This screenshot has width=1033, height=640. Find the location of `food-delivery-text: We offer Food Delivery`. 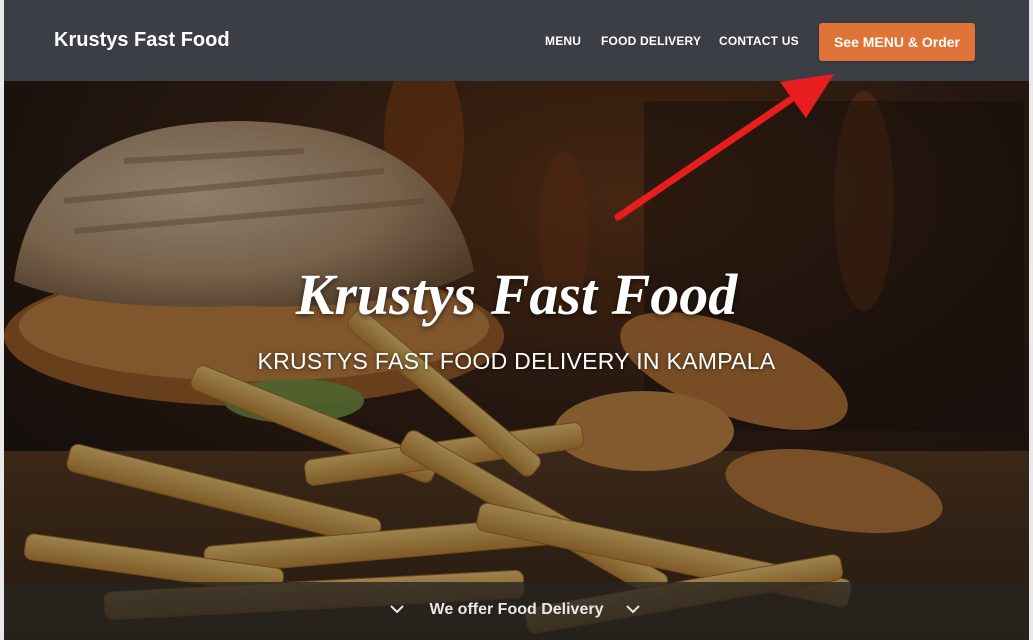

food-delivery-text: We offer Food Delivery is located at coordinates (516, 609).